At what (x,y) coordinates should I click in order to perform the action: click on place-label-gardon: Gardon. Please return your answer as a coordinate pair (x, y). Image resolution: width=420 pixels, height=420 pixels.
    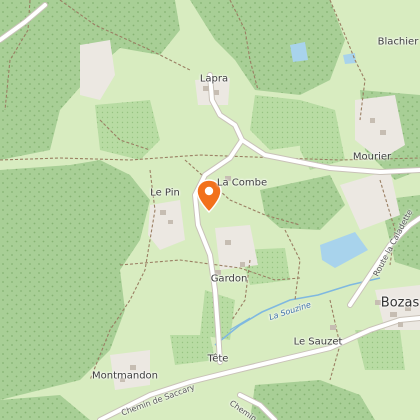
    Looking at the image, I should click on (229, 279).